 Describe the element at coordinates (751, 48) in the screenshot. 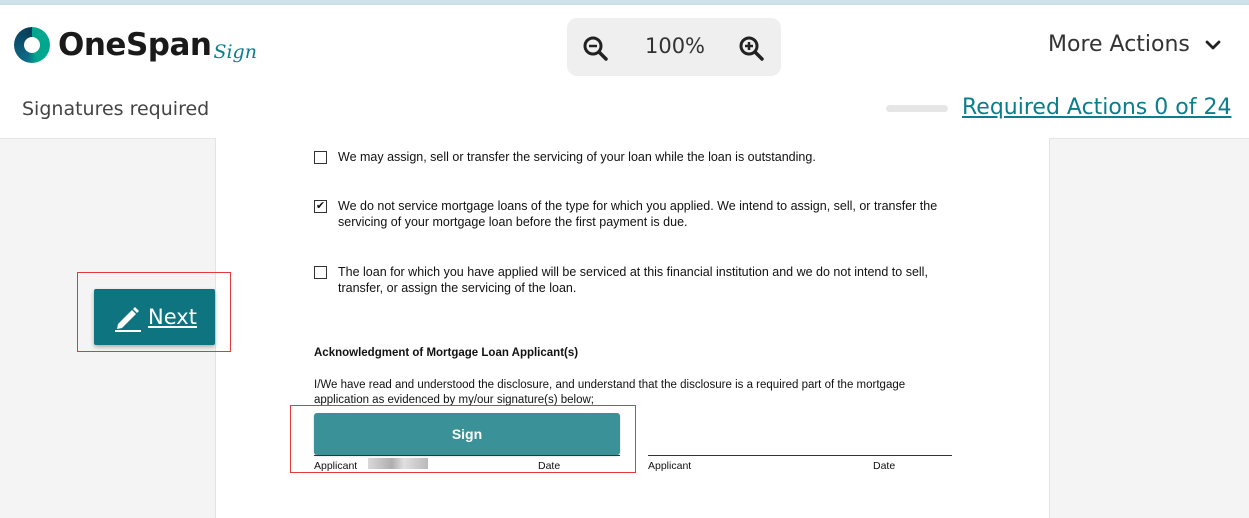

I see `zoom-in-icon` at that location.